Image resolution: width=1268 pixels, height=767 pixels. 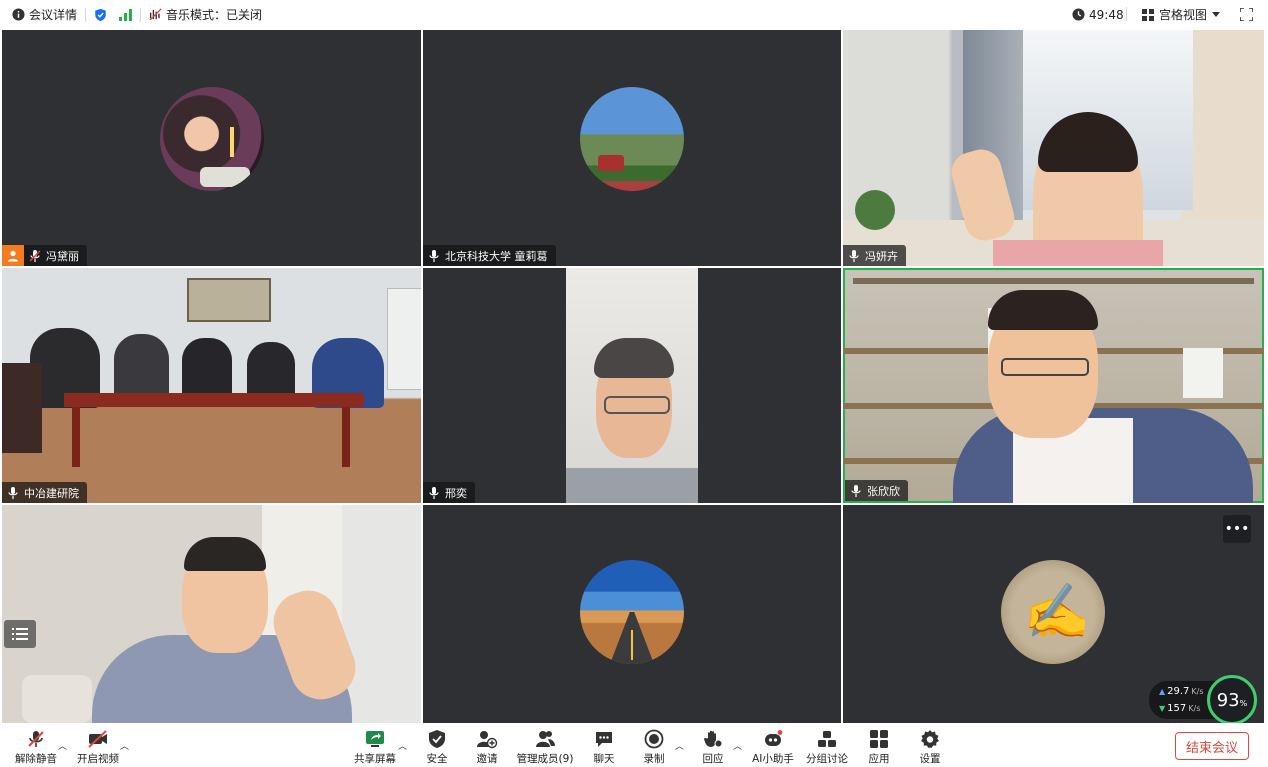 What do you see at coordinates (100, 14) in the screenshot?
I see `security-shield-icon` at bounding box center [100, 14].